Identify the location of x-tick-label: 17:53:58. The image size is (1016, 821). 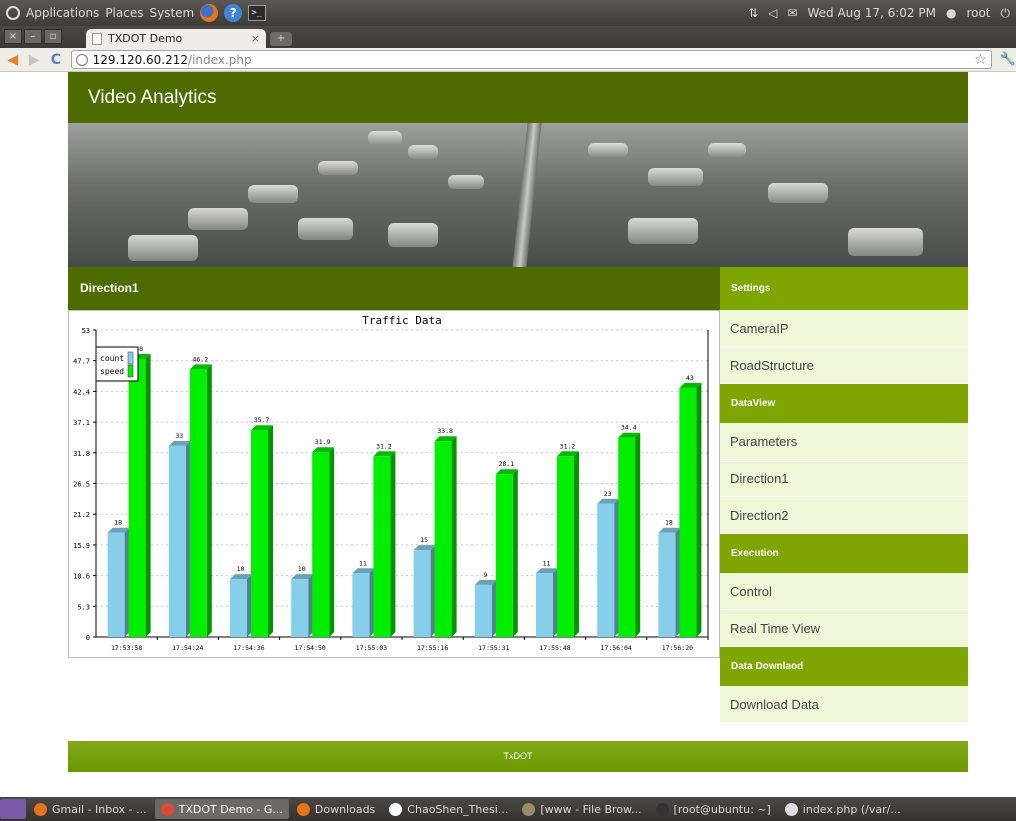
(126, 648).